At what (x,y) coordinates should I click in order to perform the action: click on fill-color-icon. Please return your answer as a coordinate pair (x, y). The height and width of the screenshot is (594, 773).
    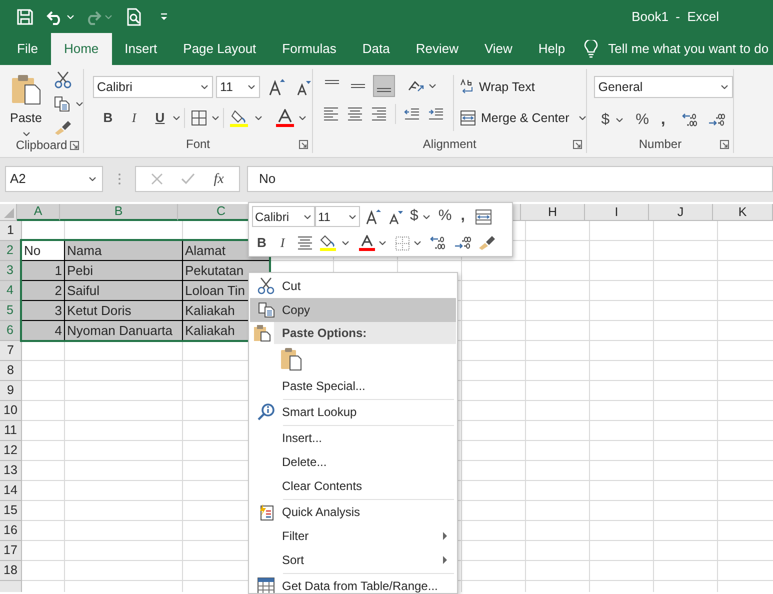
    Looking at the image, I should click on (240, 118).